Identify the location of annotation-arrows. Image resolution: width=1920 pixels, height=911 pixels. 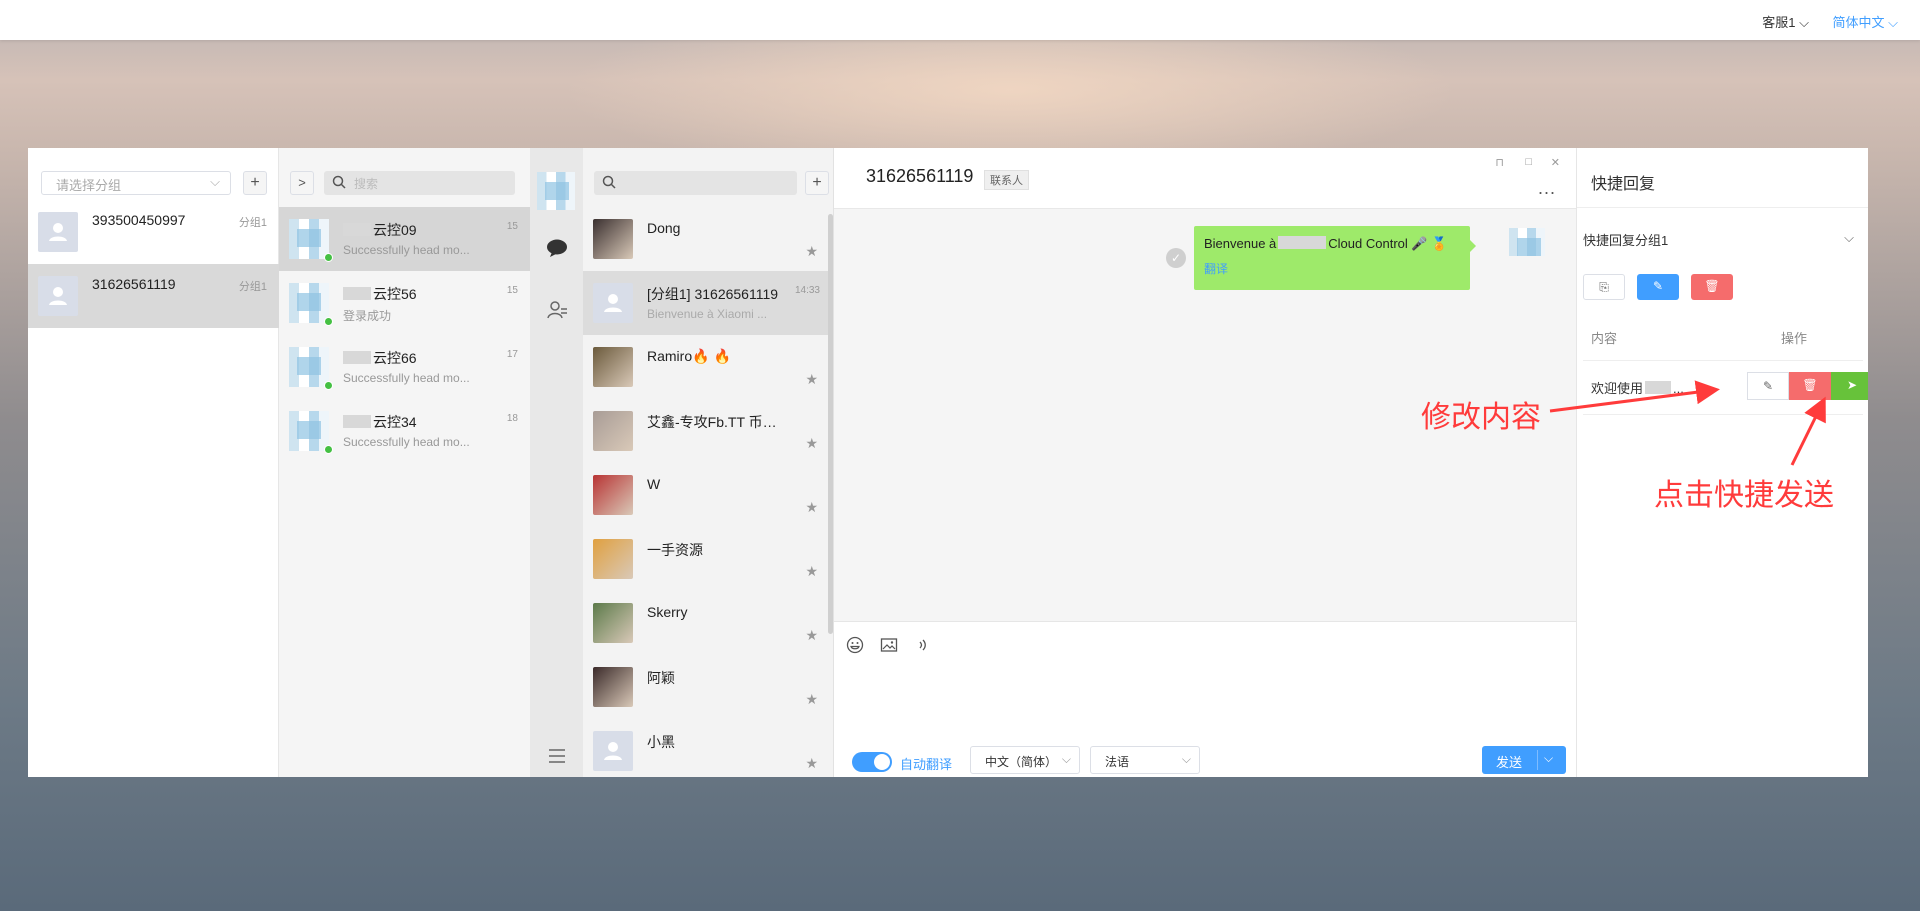
(1687, 423).